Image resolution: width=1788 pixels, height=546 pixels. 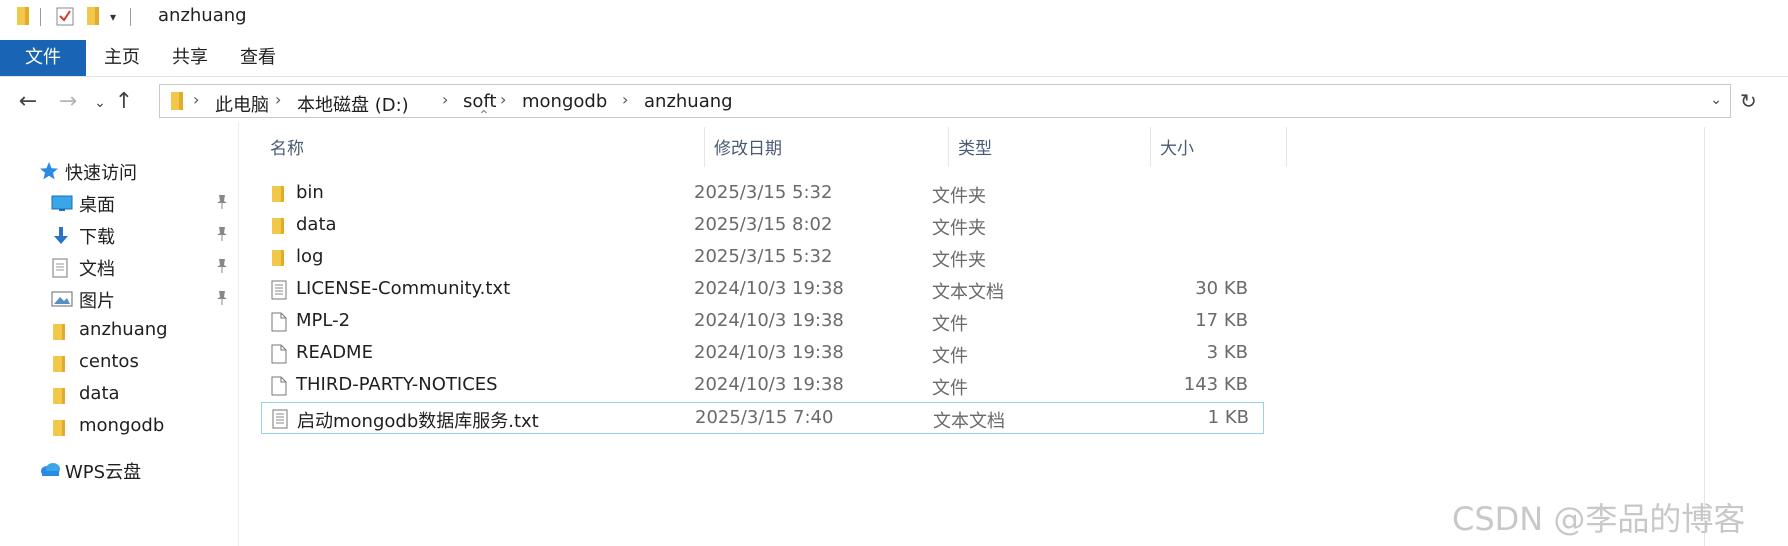 I want to click on list-item: bin 2025/3/15 5:32 文件夹, so click(x=762, y=194).